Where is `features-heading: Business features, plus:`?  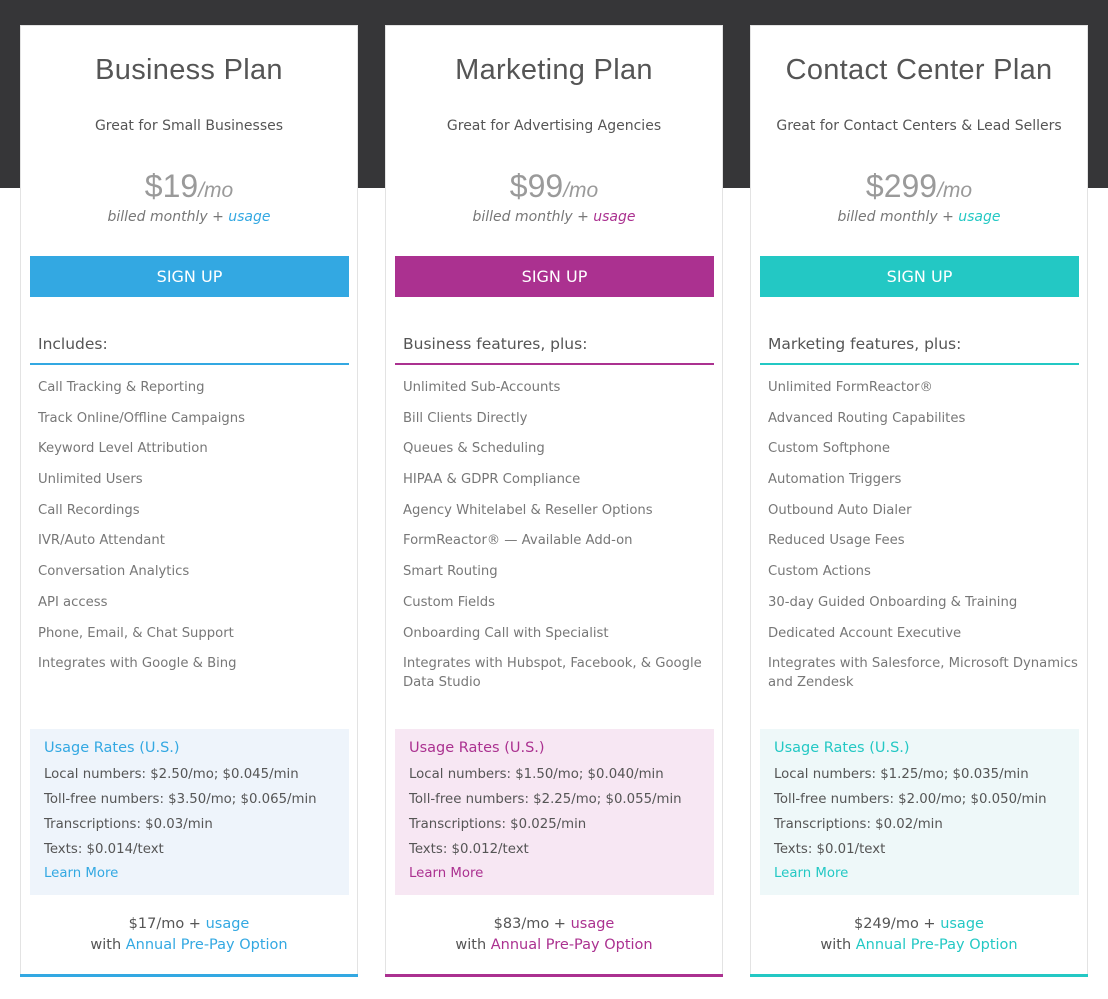
features-heading: Business features, plus: is located at coordinates (554, 350).